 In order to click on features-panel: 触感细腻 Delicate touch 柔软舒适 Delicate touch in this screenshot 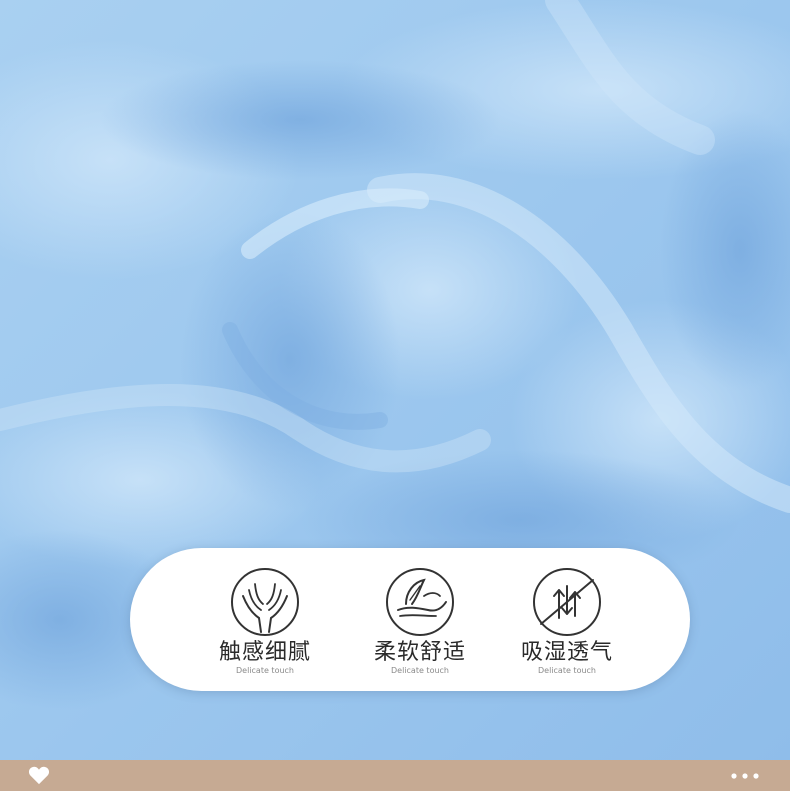, I will do `click(410, 619)`.